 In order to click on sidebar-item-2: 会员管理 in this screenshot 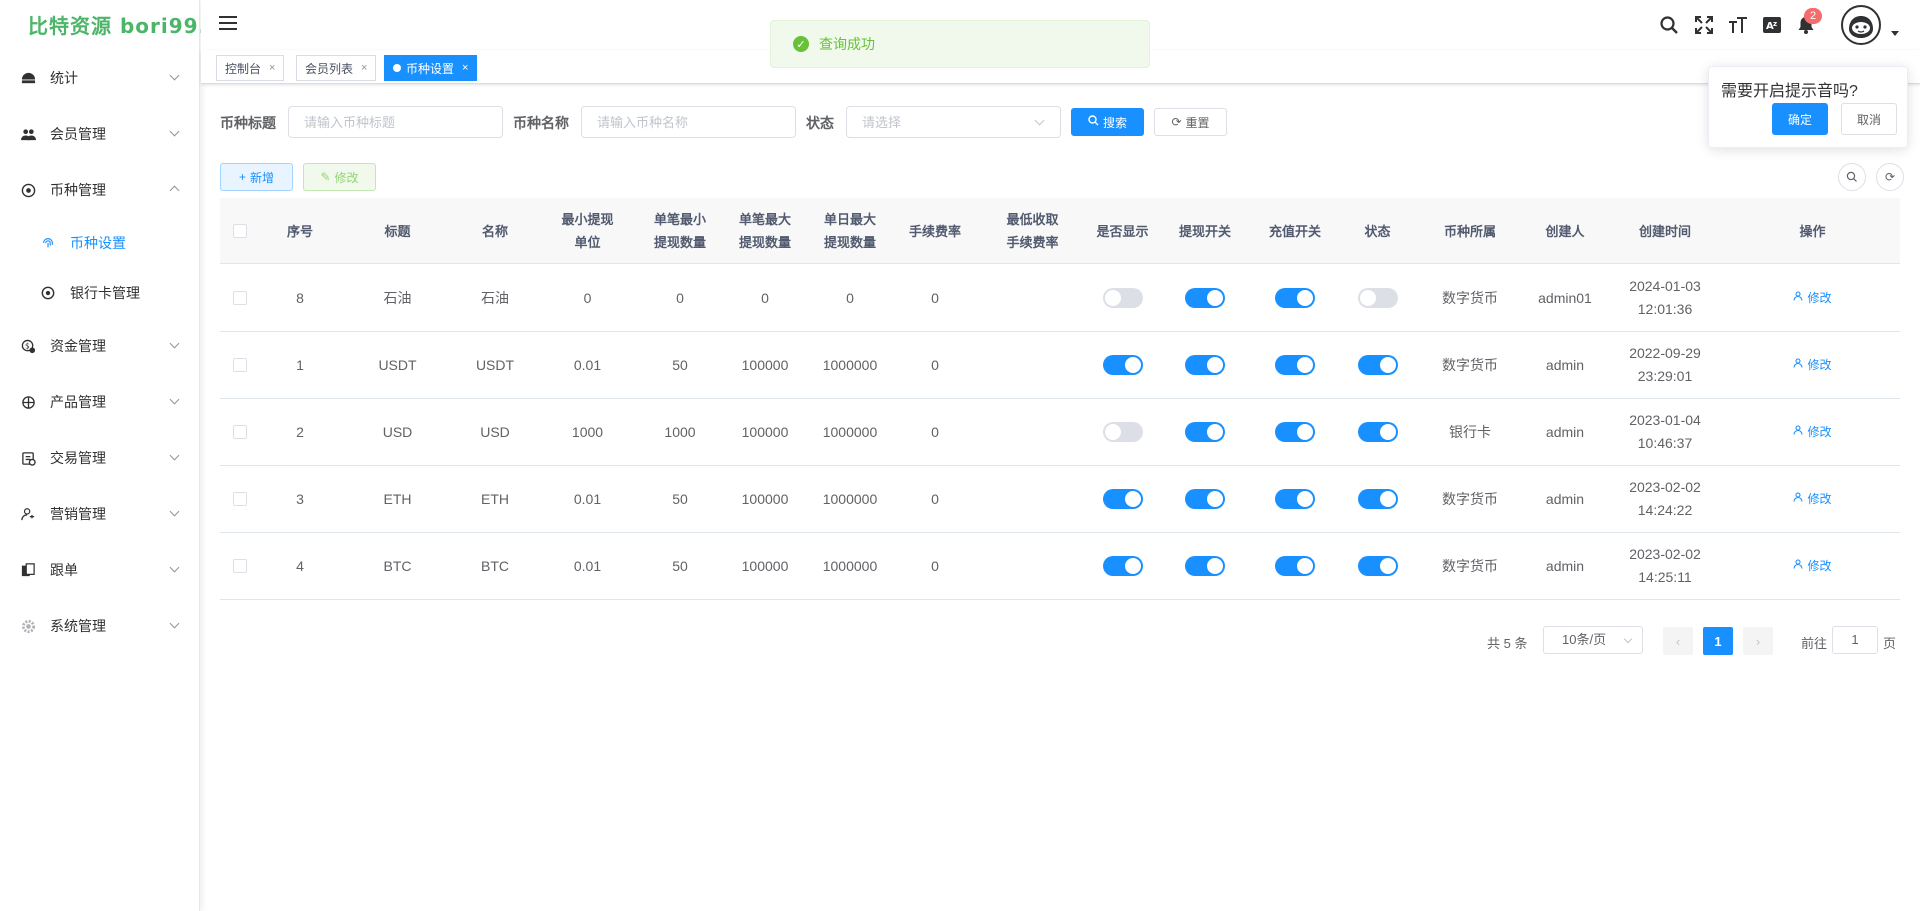, I will do `click(100, 134)`.